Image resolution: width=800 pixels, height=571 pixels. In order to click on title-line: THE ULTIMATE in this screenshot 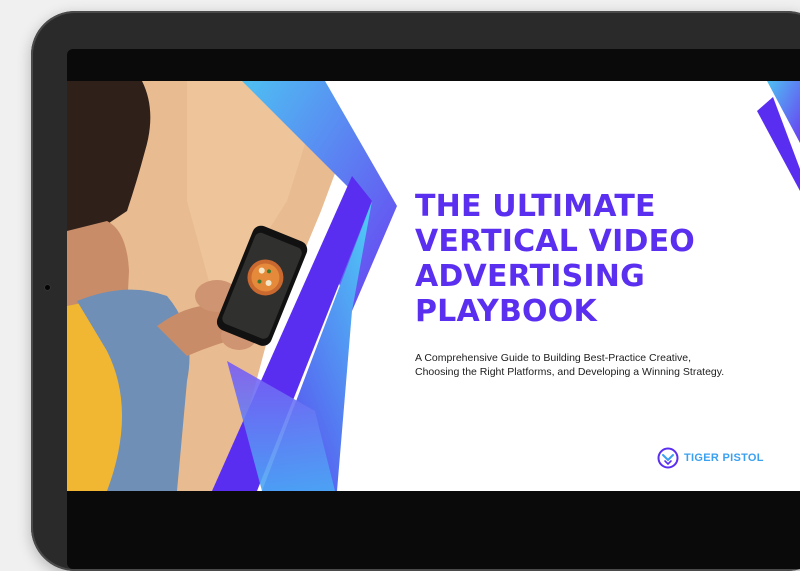, I will do `click(535, 206)`.